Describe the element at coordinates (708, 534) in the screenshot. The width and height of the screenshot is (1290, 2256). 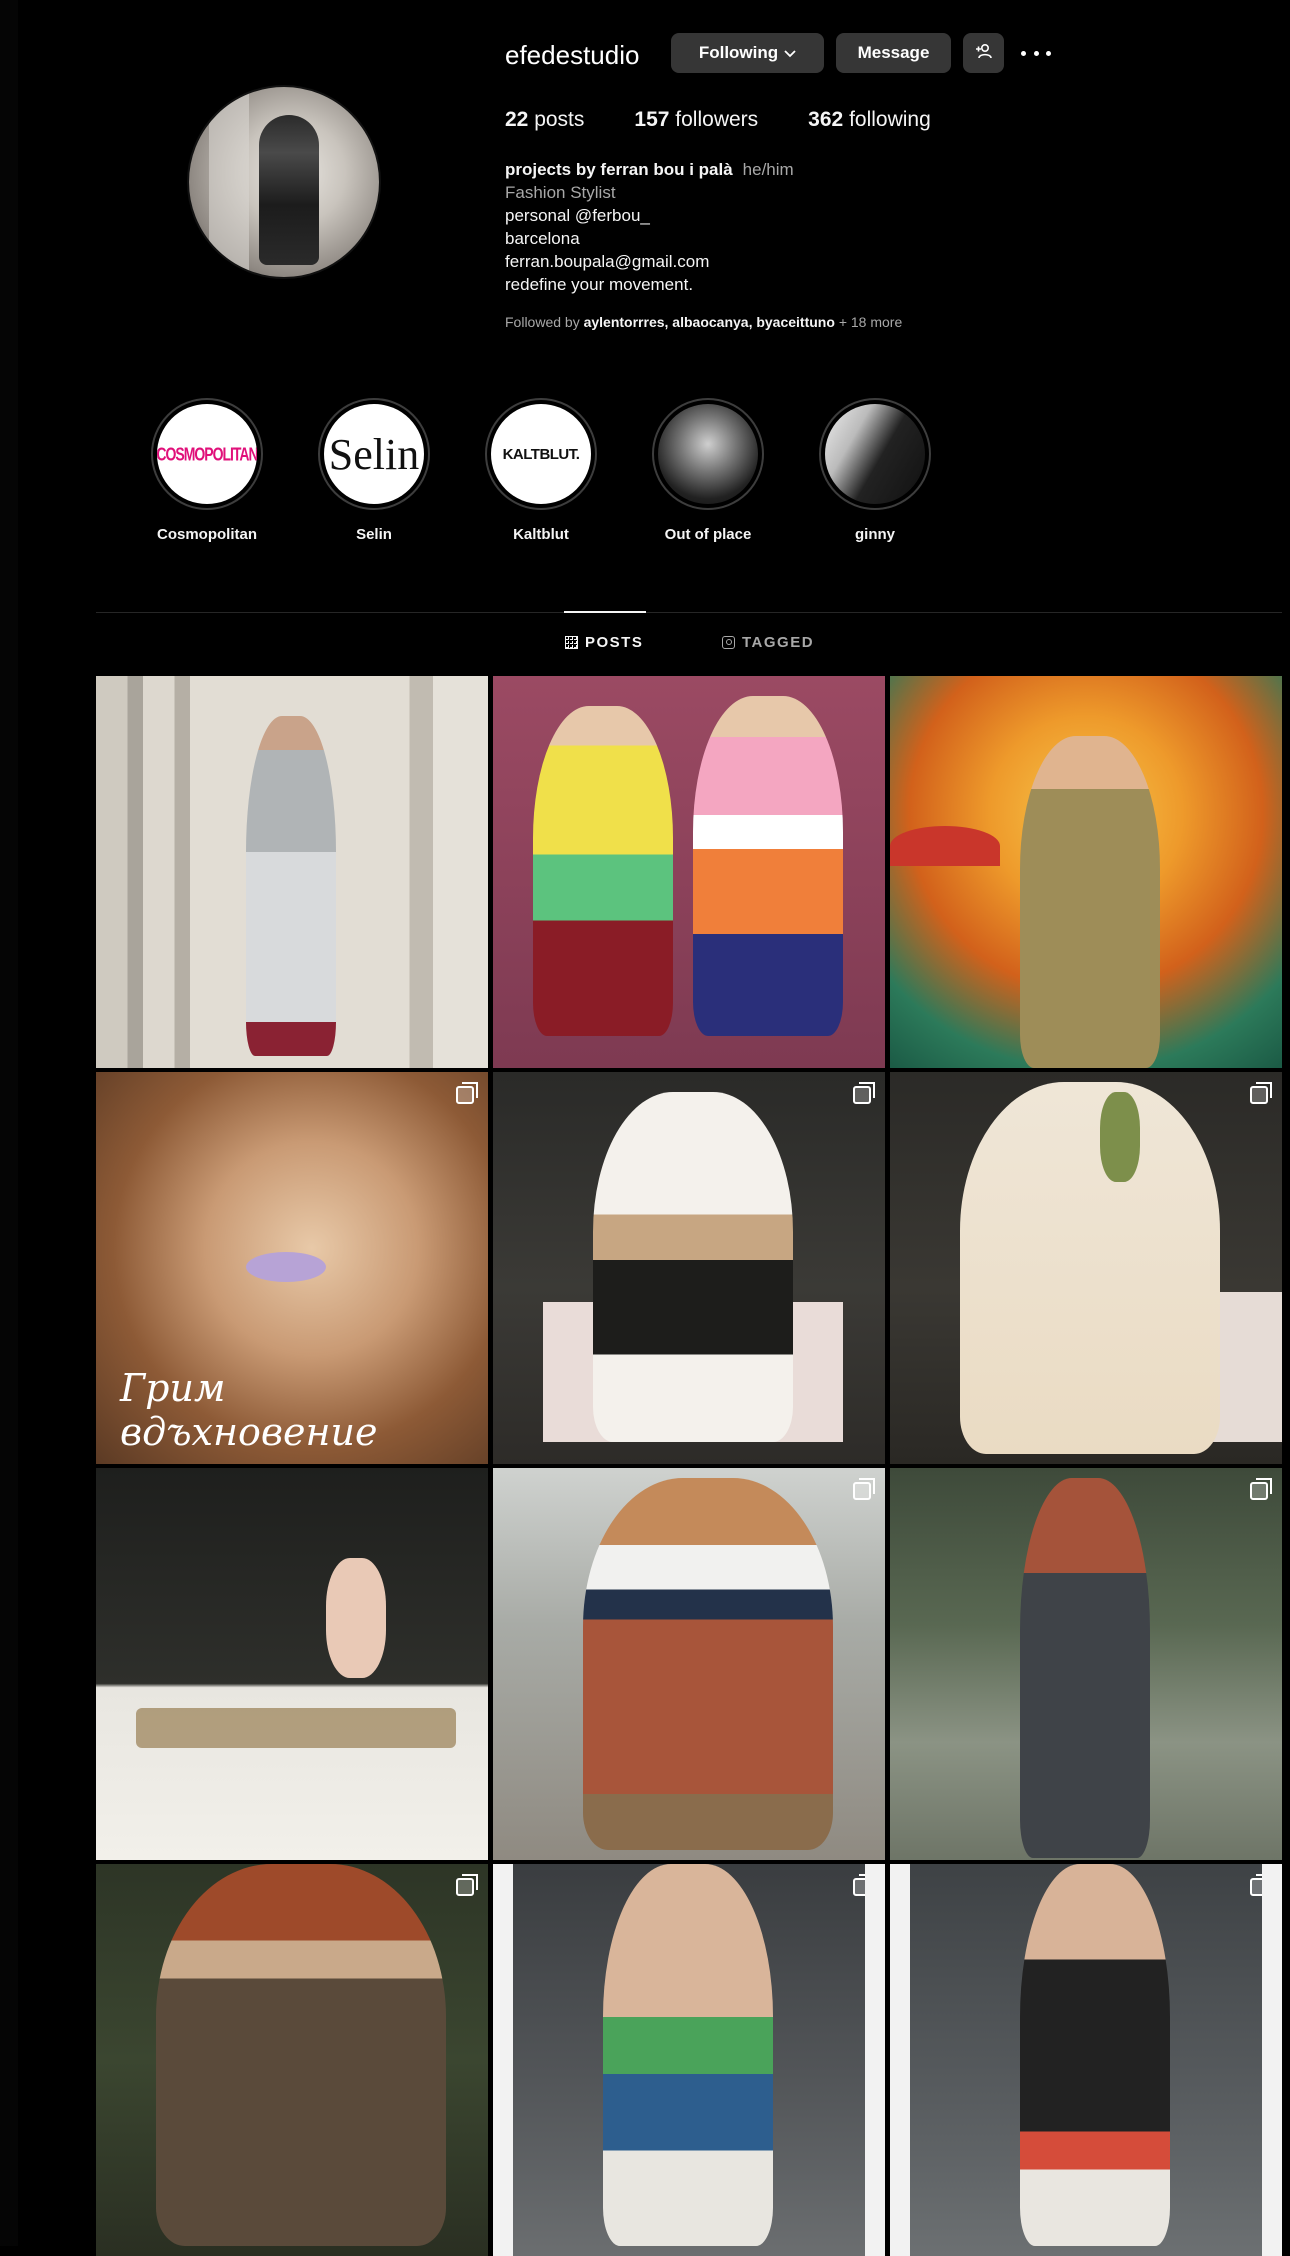
I see `highlight-label: Out of place` at that location.